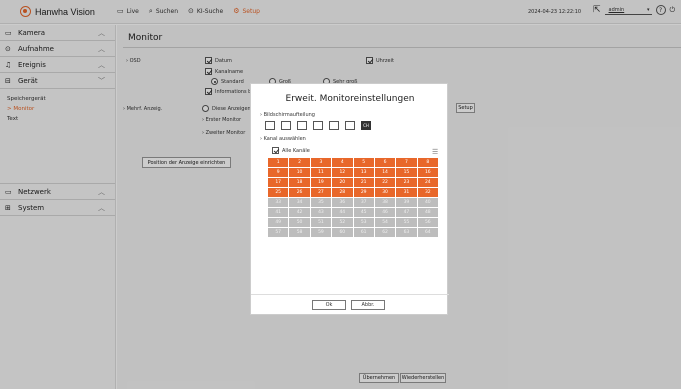  What do you see at coordinates (299, 192) in the screenshot?
I see `channel-cell-selected: 26` at bounding box center [299, 192].